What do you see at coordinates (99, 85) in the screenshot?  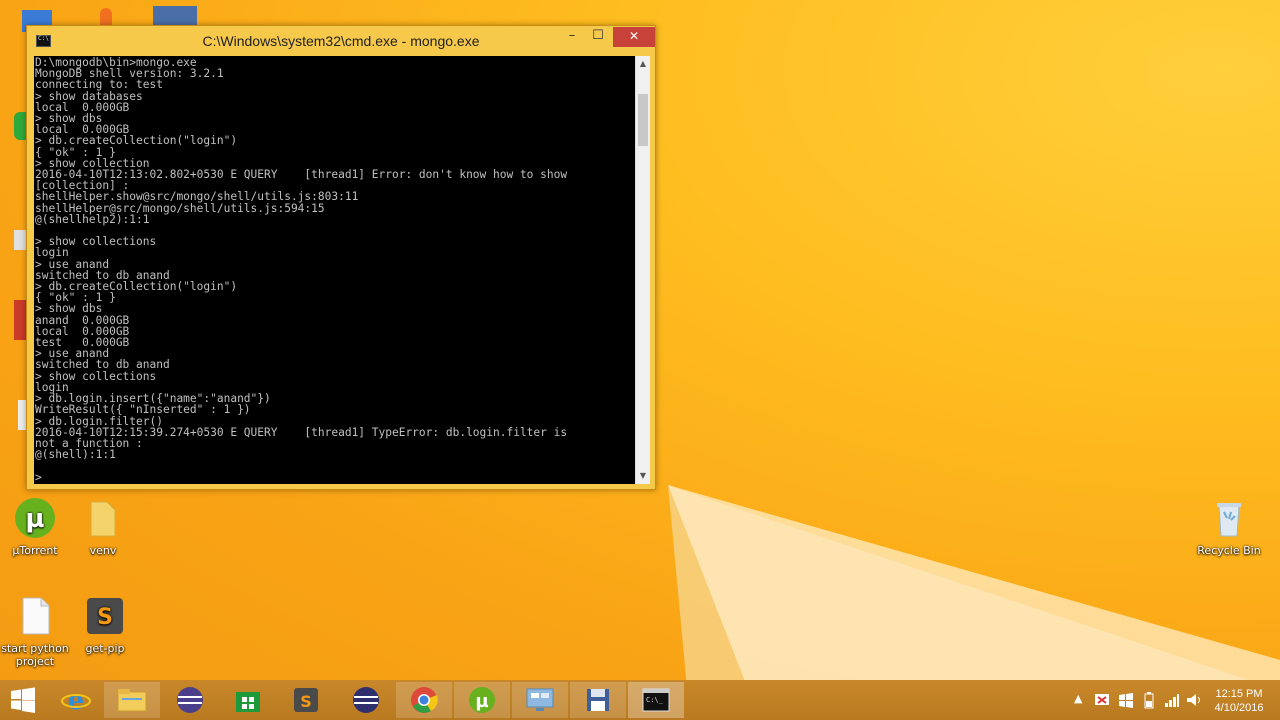 I see `console-line: connecting to: test` at bounding box center [99, 85].